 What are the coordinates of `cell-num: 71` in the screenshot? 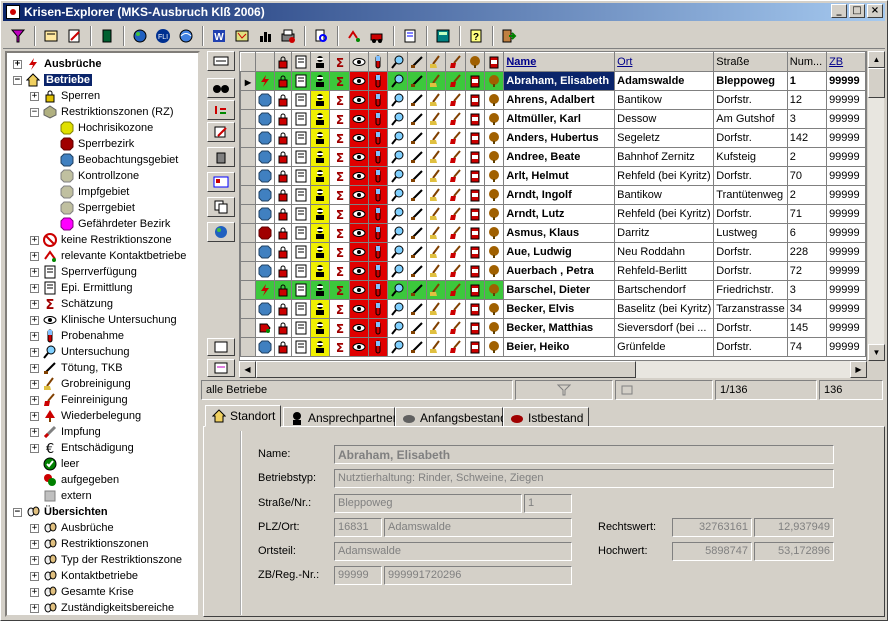 It's located at (807, 214).